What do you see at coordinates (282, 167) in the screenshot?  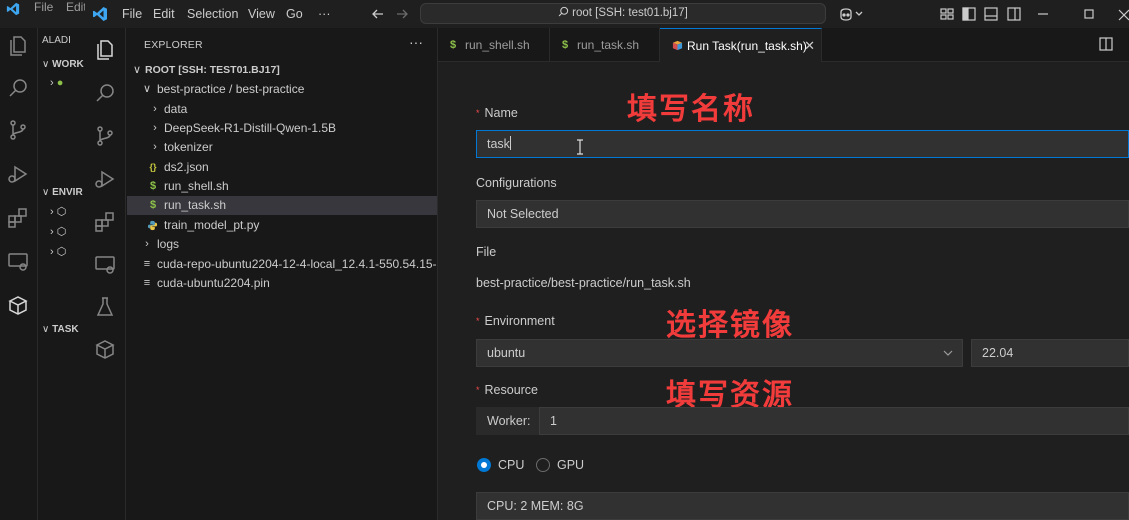 I see `tree-item-file: {} ds2.json` at bounding box center [282, 167].